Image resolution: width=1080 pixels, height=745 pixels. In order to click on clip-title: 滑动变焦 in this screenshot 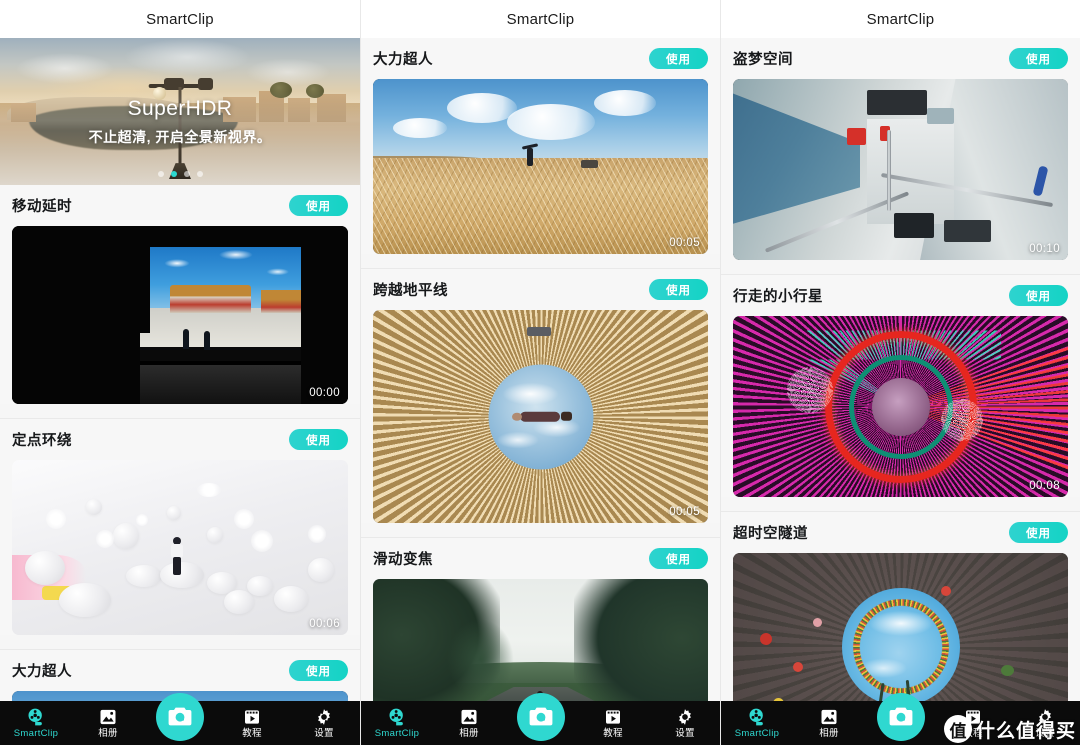, I will do `click(403, 560)`.